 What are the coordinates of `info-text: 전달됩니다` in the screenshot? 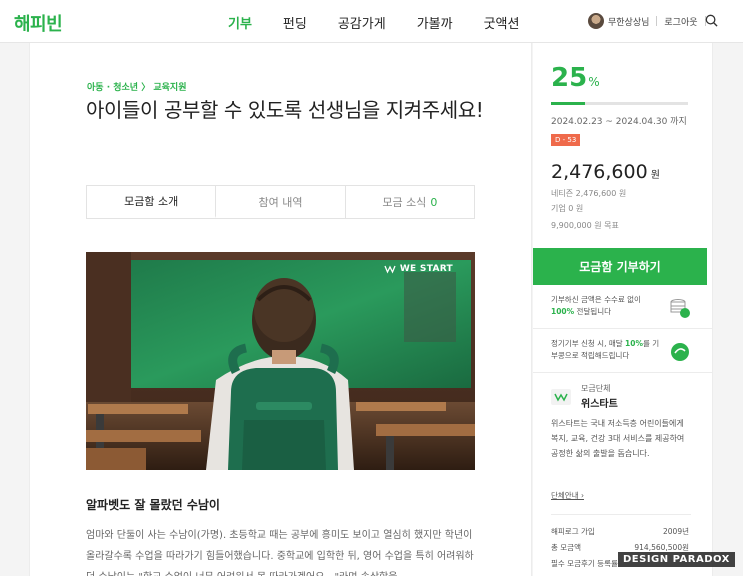 It's located at (593, 311).